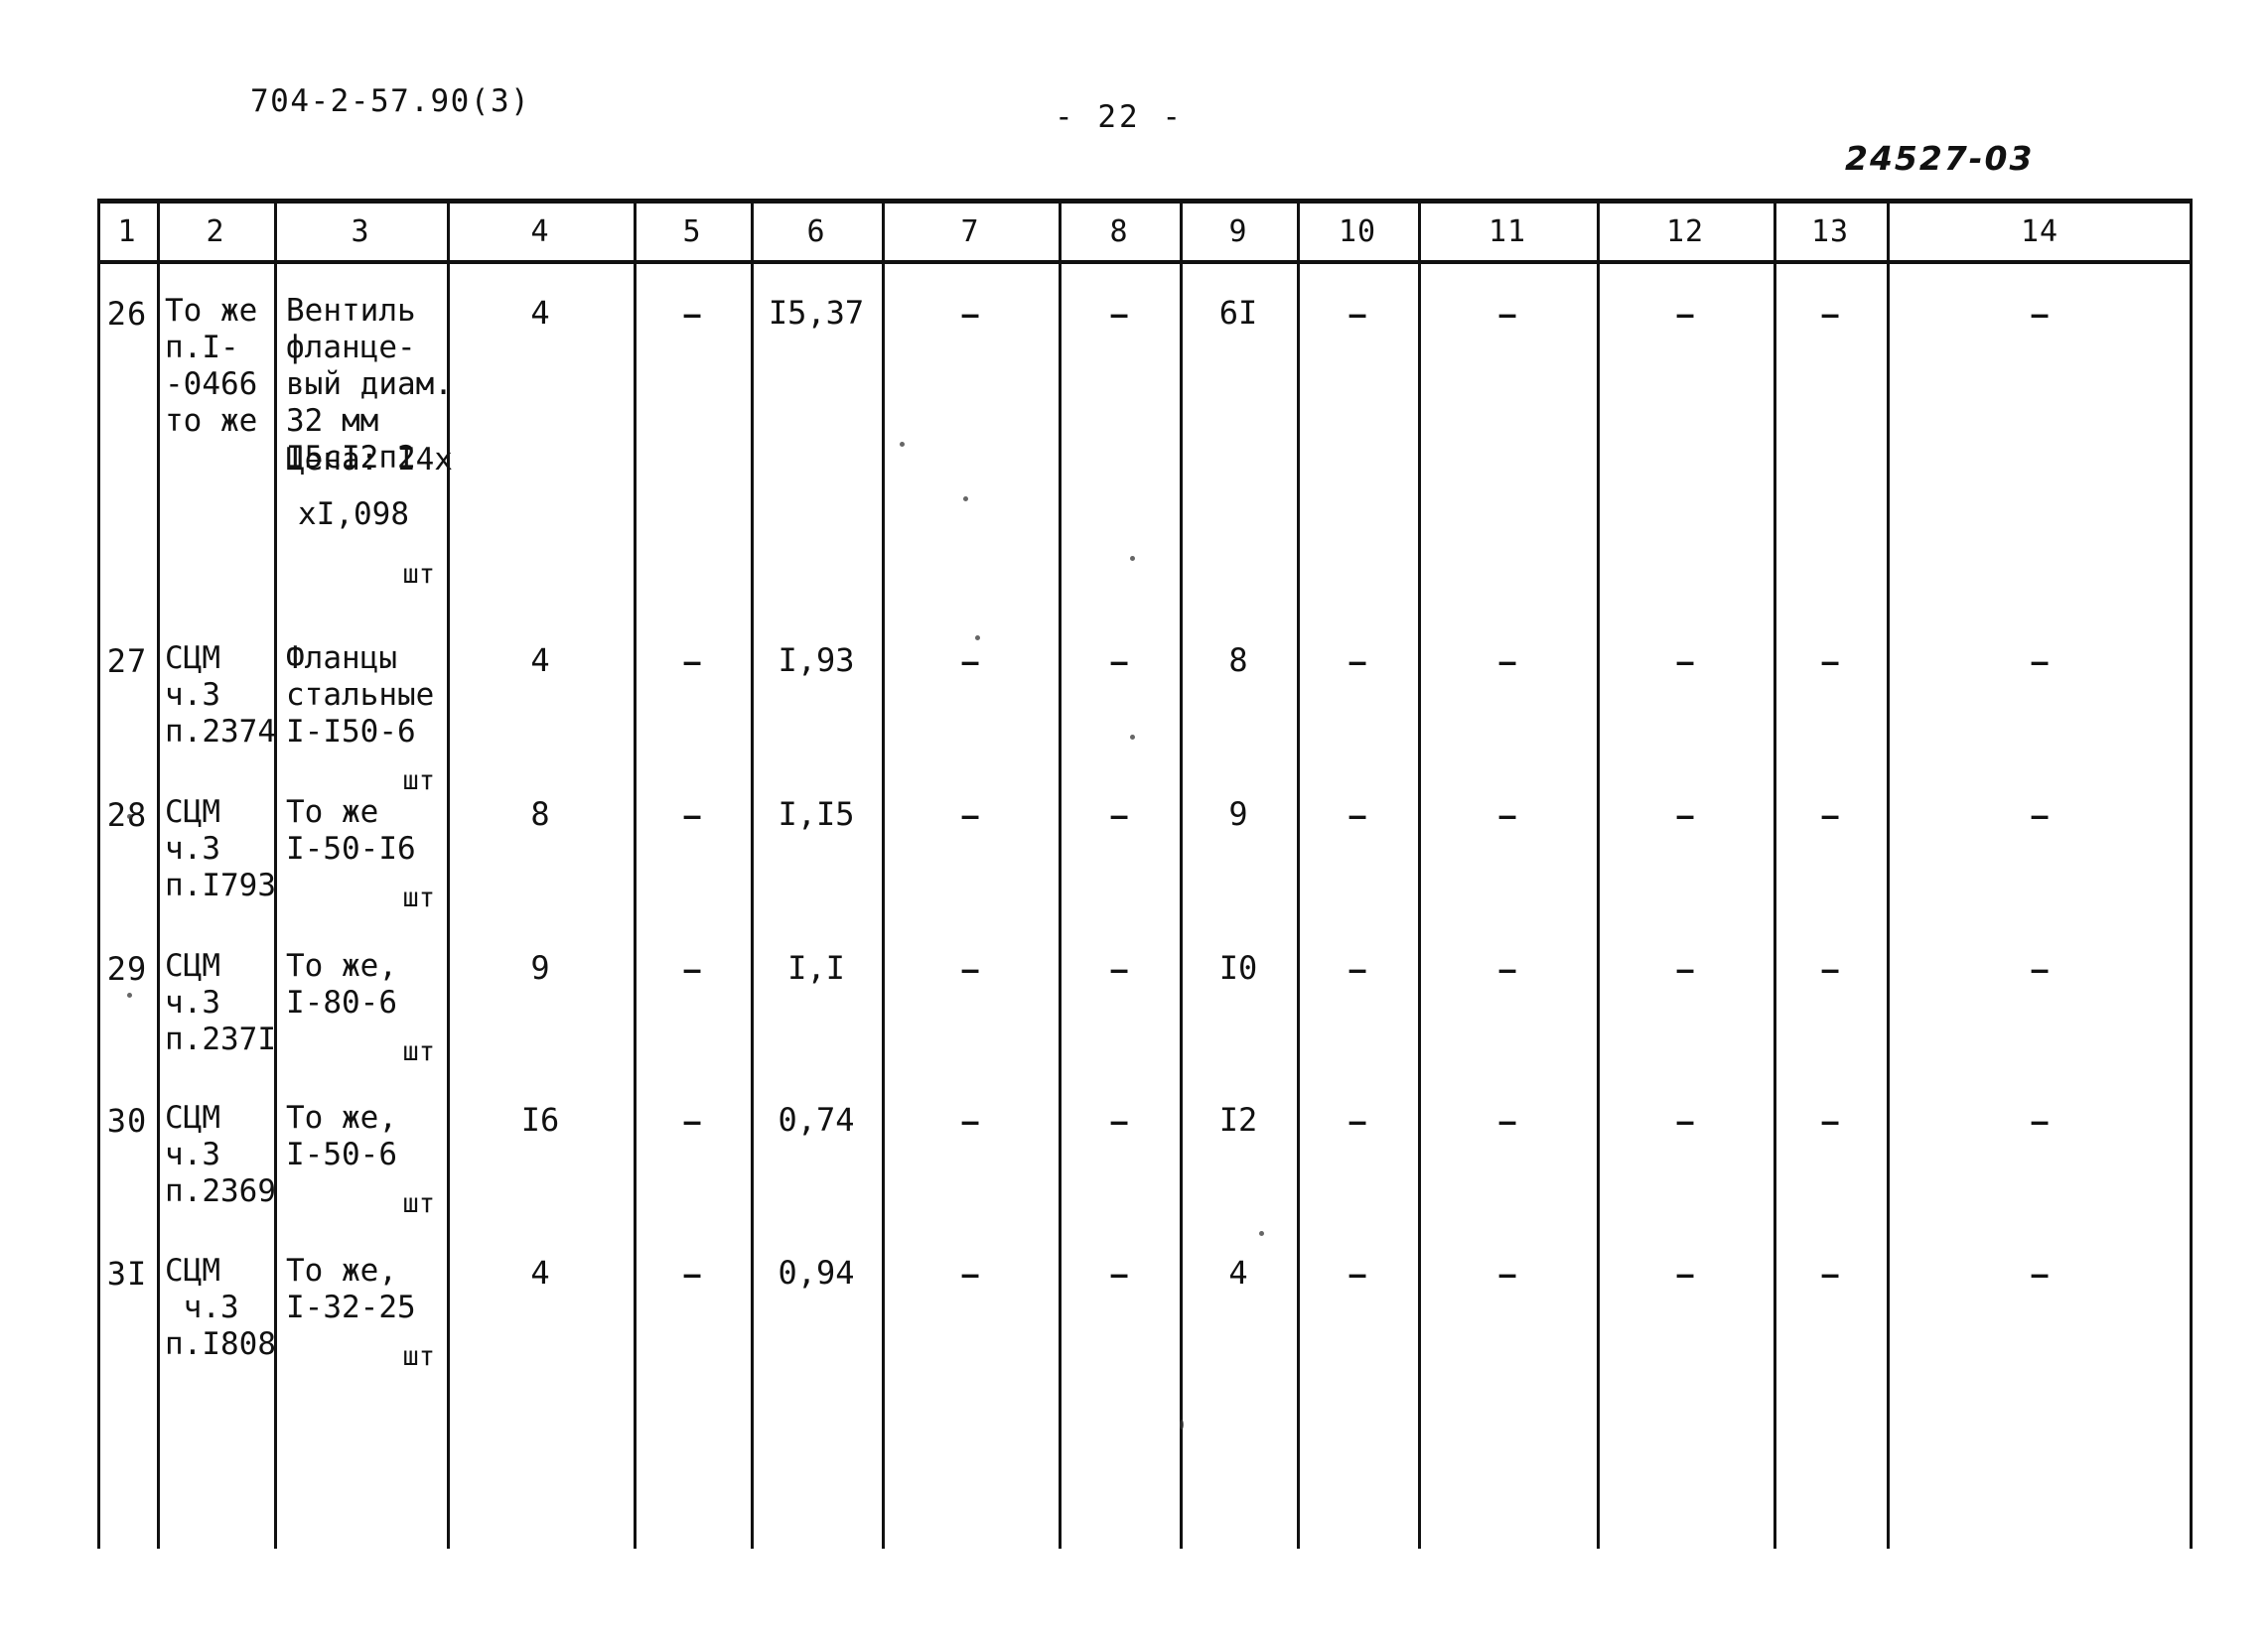  Describe the element at coordinates (215, 231) in the screenshot. I see `column-header-2: 2` at that location.